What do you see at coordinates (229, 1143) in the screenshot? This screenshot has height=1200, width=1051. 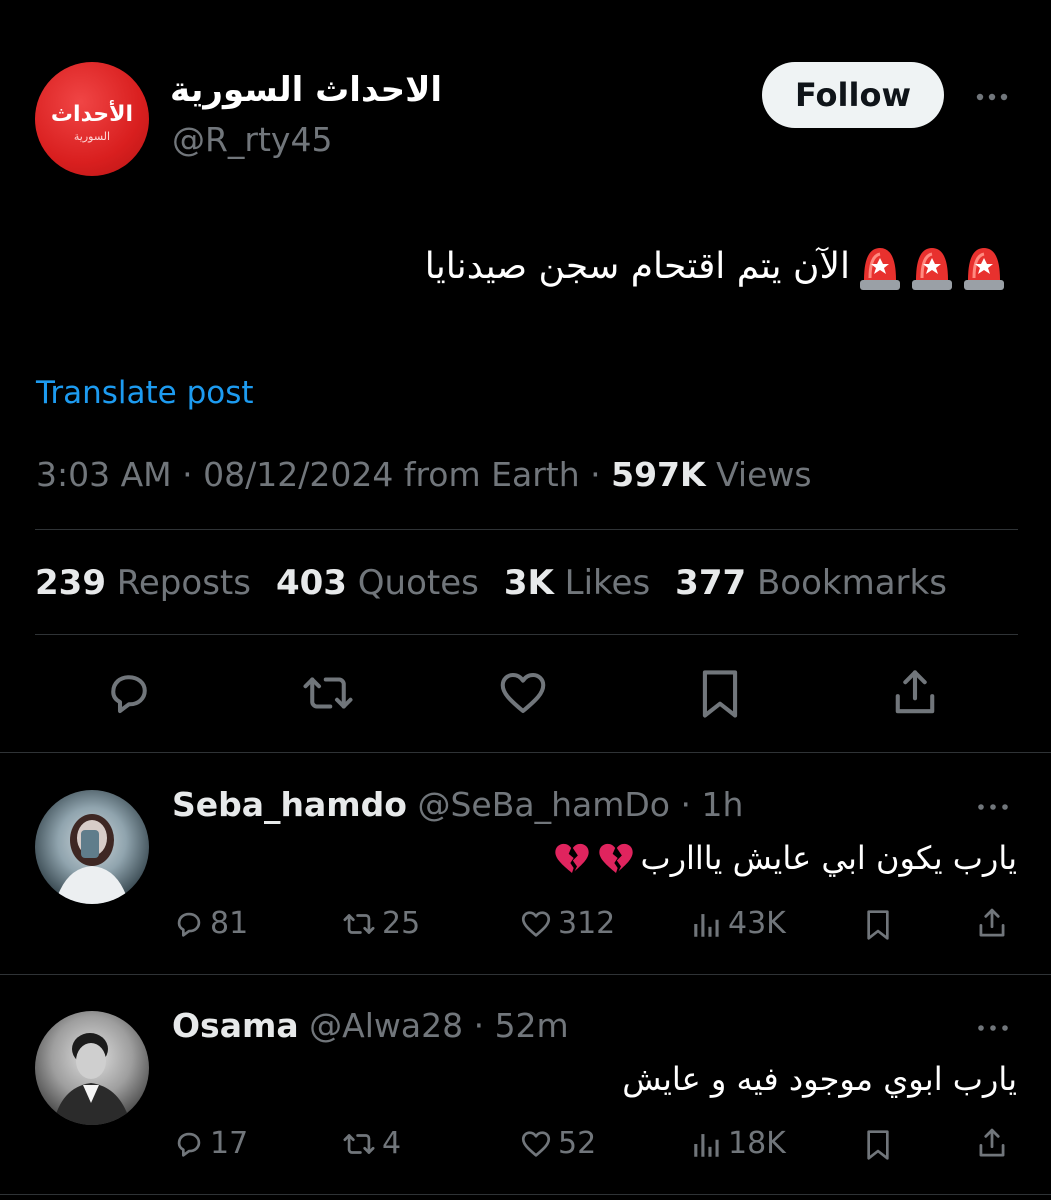 I see `reply-count: 17` at bounding box center [229, 1143].